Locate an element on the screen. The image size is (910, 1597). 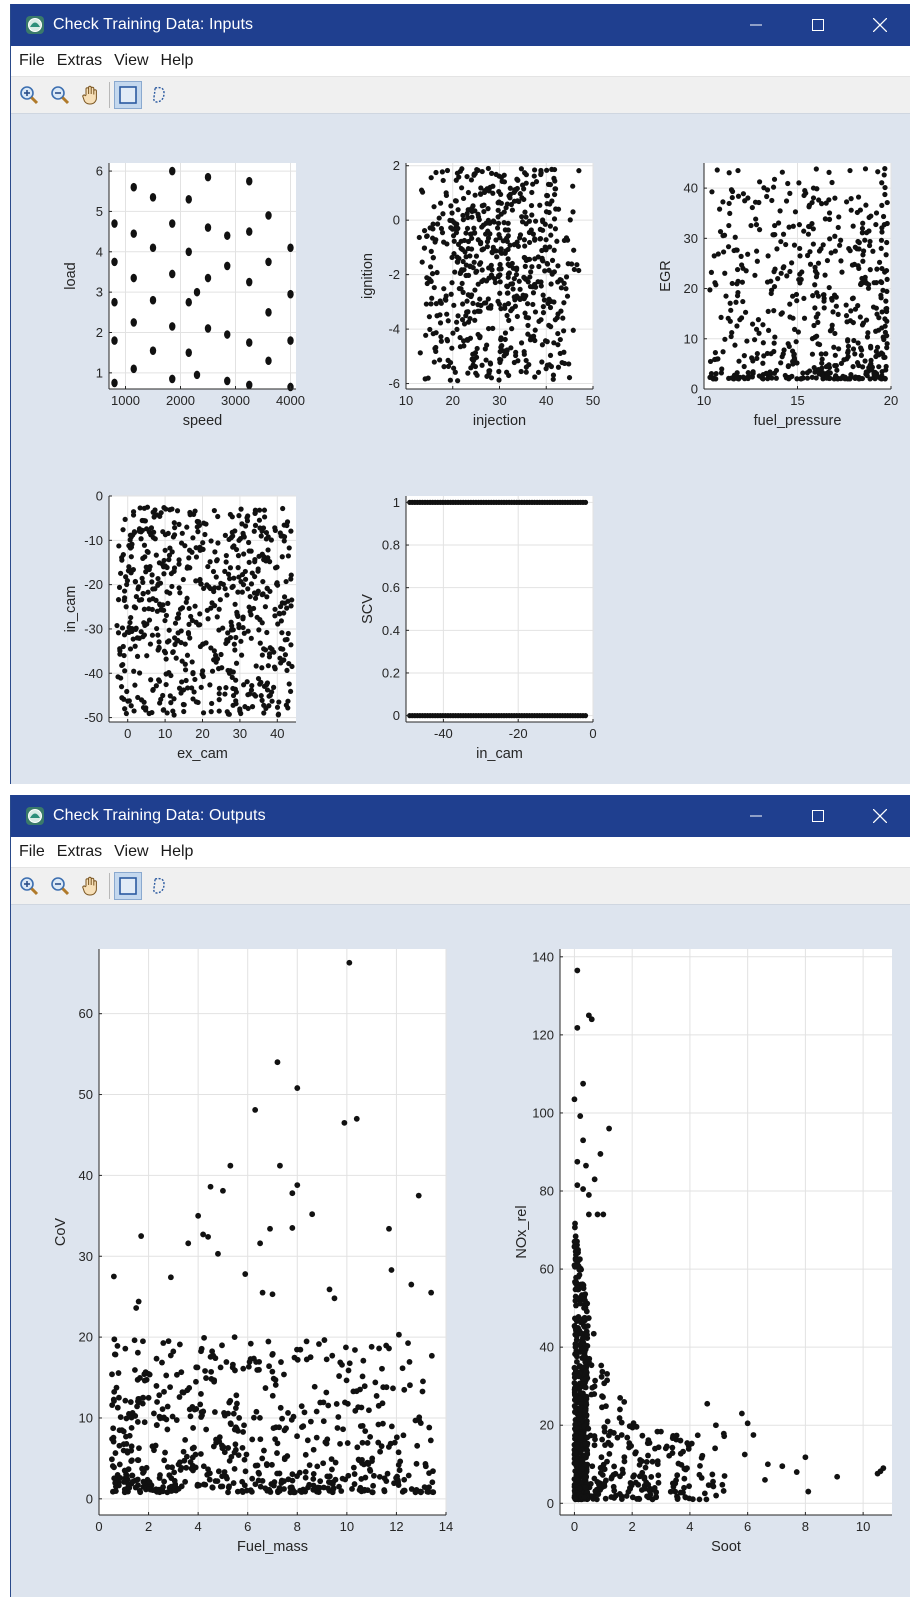
scatter-axes-scv-vs-in_cam: -40 -20 000.20.40.60.81in_camSCV is located at coordinates (478, 628).